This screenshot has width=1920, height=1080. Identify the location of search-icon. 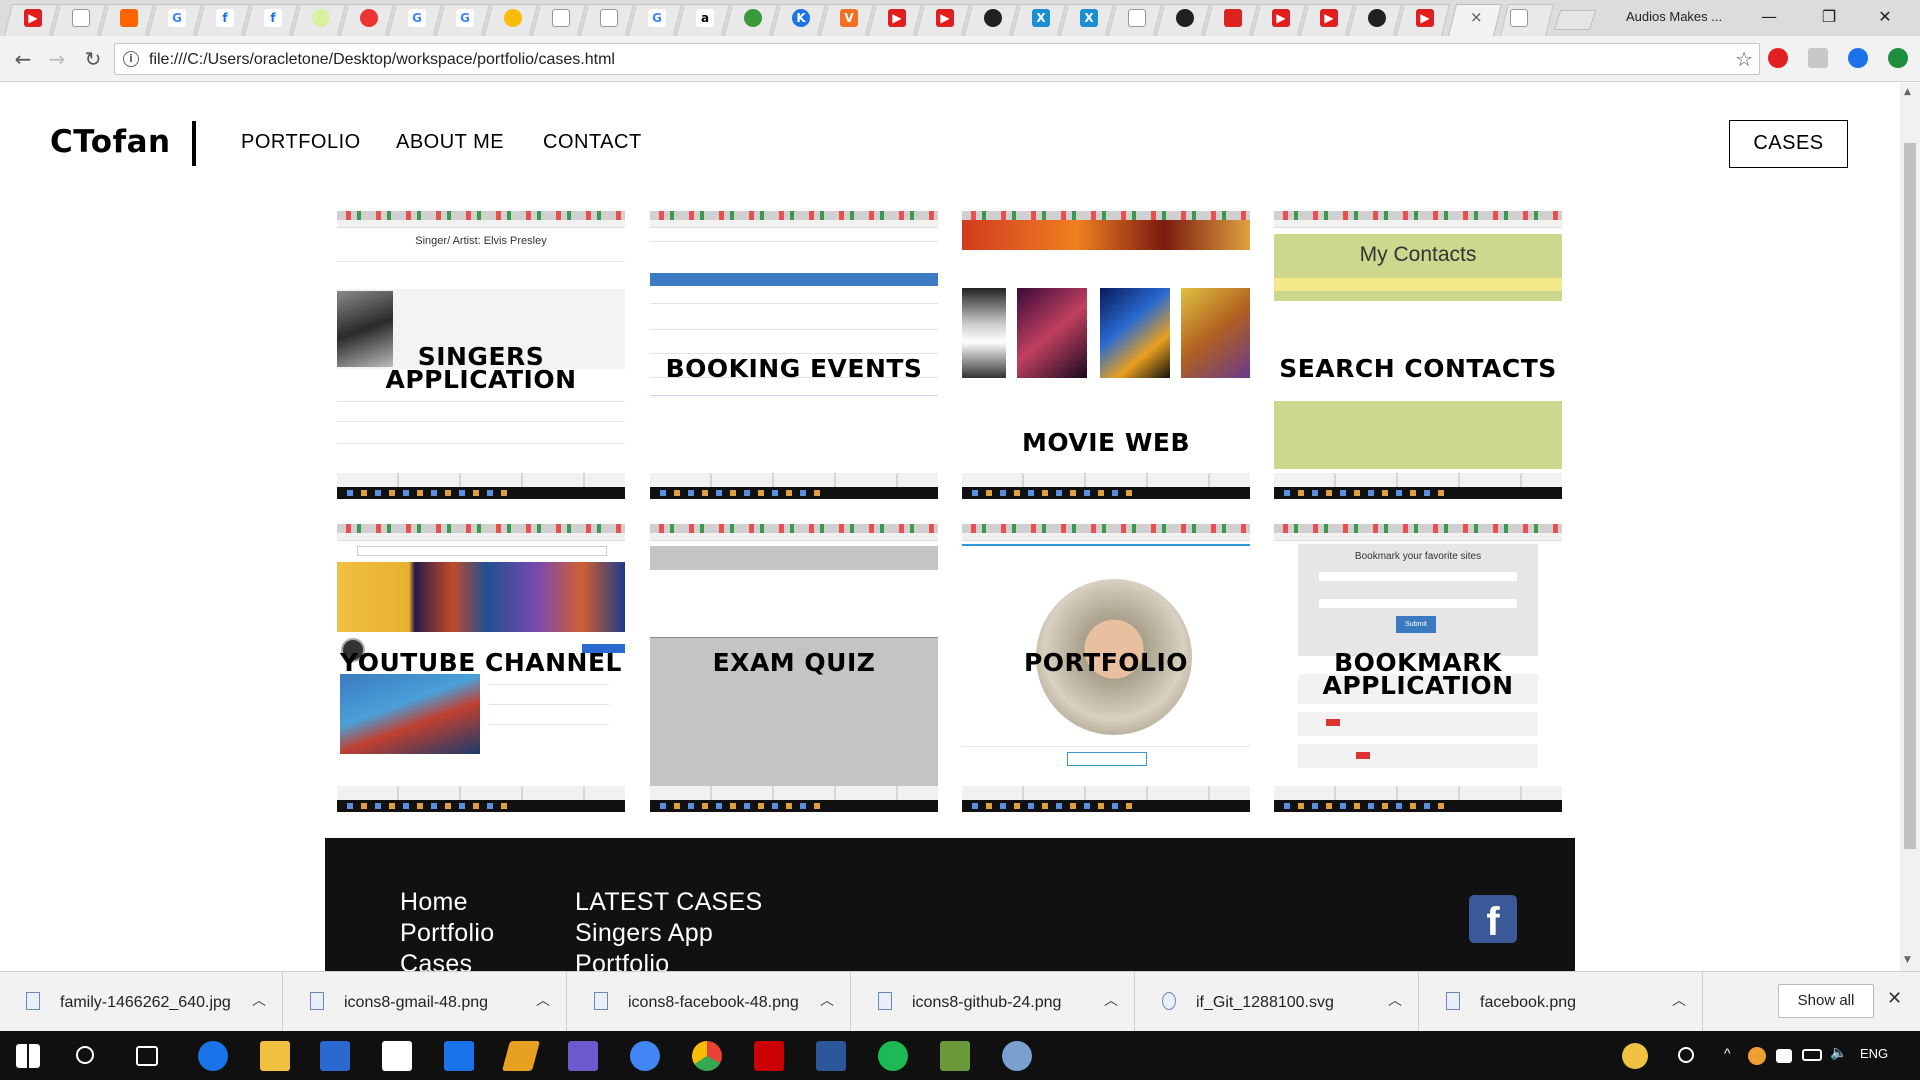
(85, 1055).